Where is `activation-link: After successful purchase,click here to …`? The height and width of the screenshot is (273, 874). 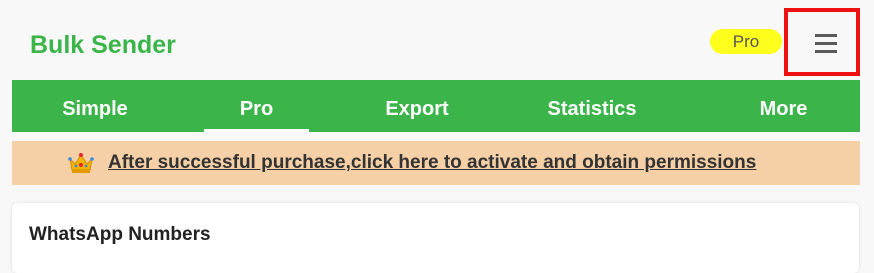
activation-link: After successful purchase,click here to … is located at coordinates (412, 163).